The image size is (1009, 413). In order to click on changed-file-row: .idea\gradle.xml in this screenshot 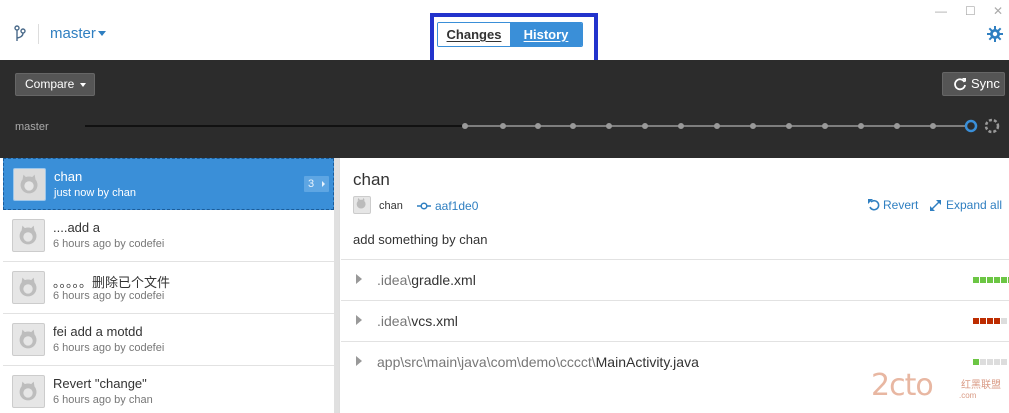, I will do `click(675, 279)`.